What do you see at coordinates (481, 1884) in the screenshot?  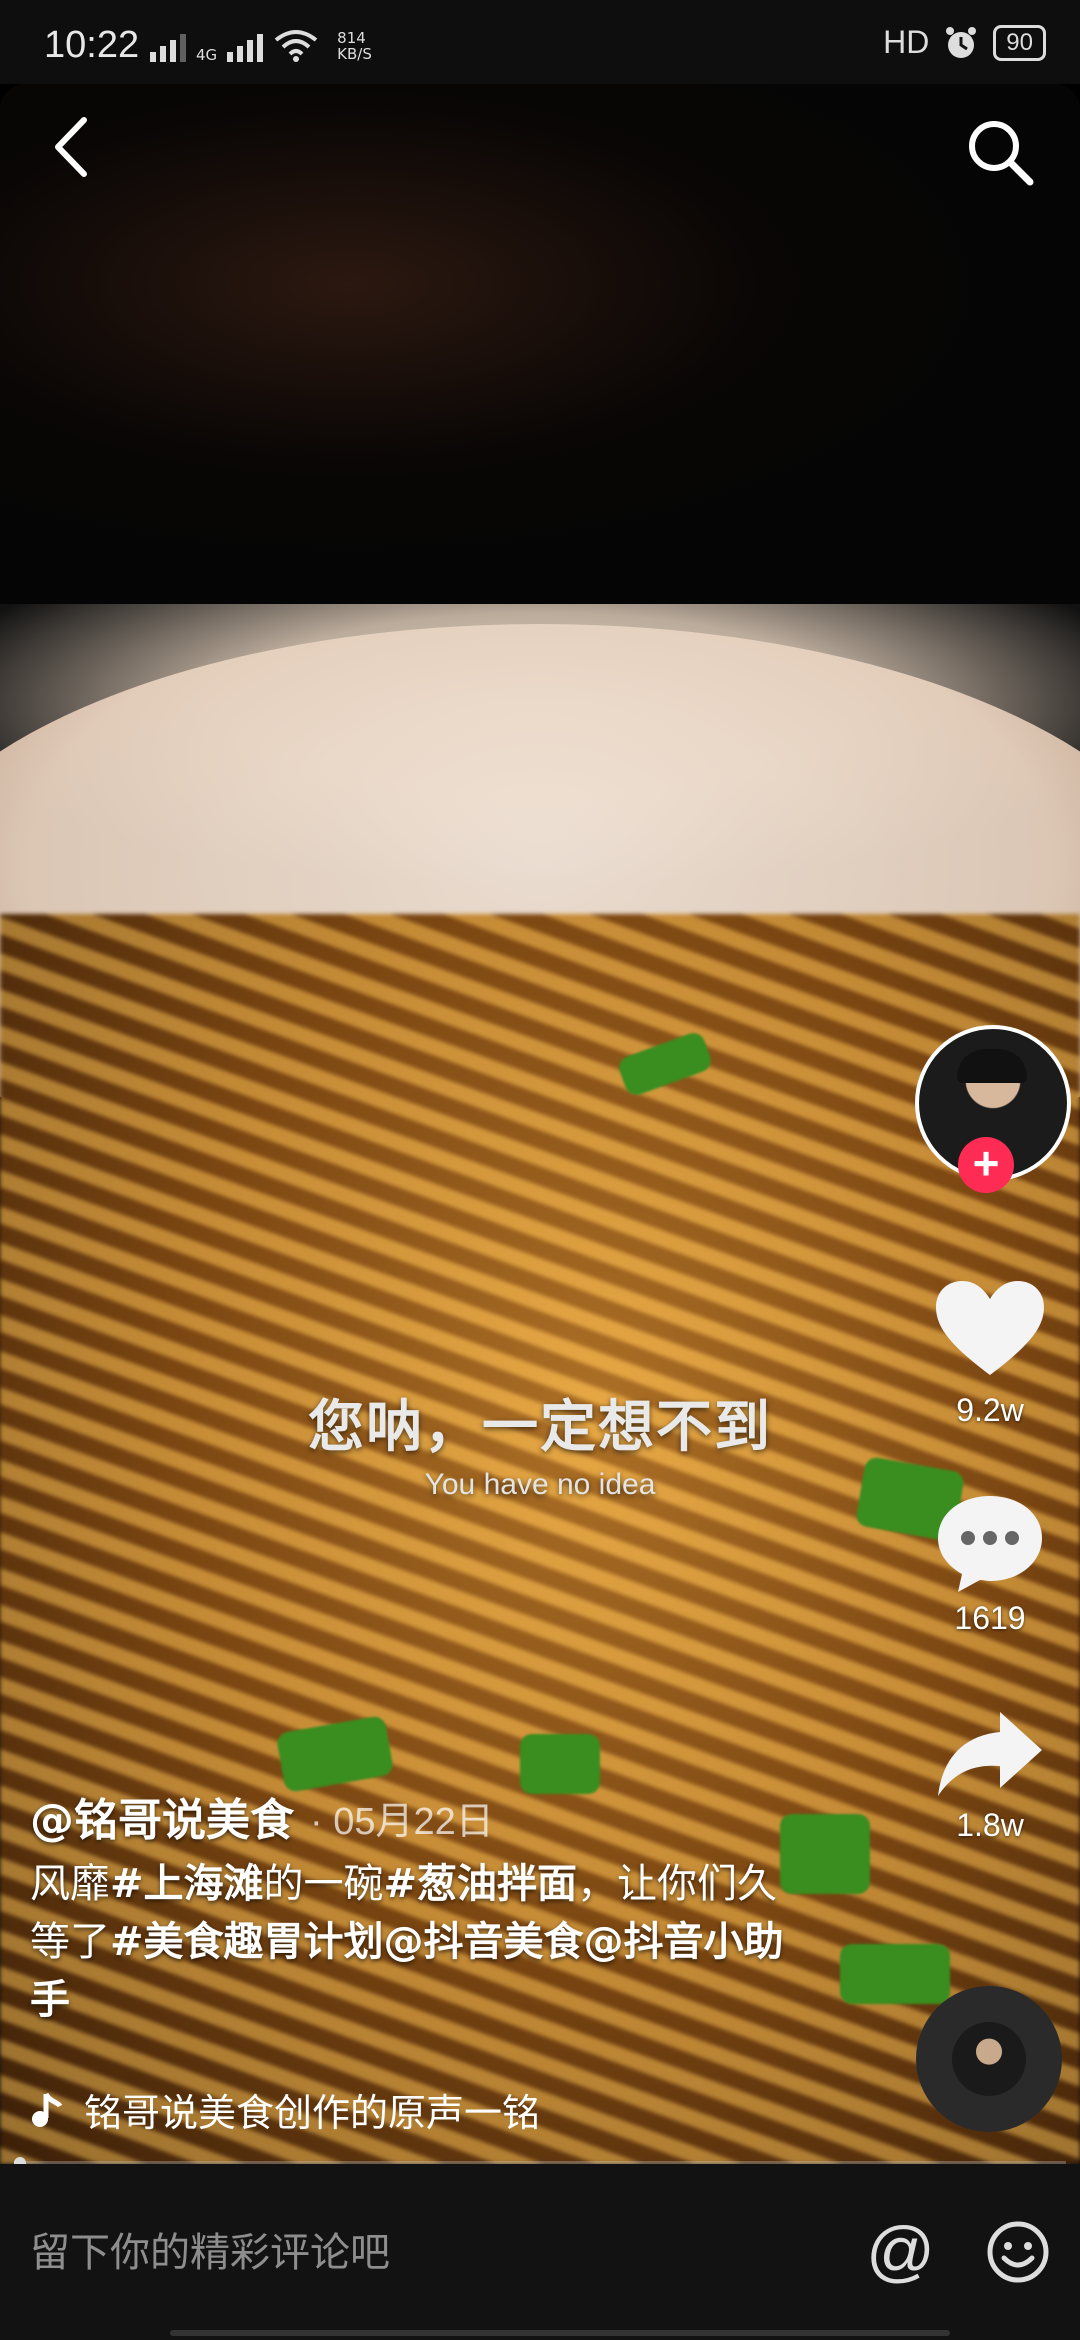 I see `hashtag-link: #葱油拌面` at bounding box center [481, 1884].